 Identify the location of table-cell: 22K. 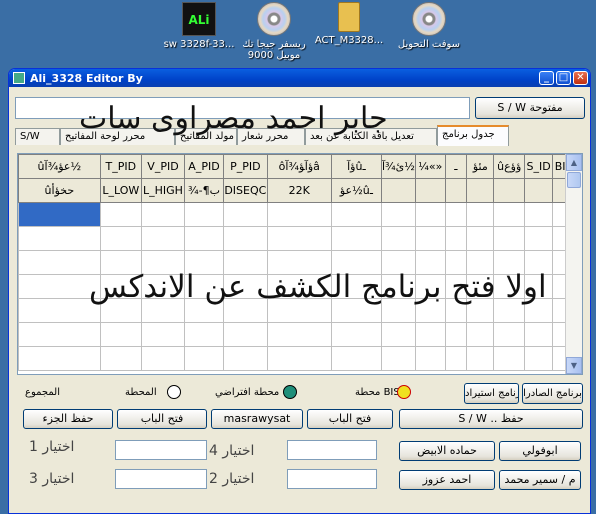
(299, 190).